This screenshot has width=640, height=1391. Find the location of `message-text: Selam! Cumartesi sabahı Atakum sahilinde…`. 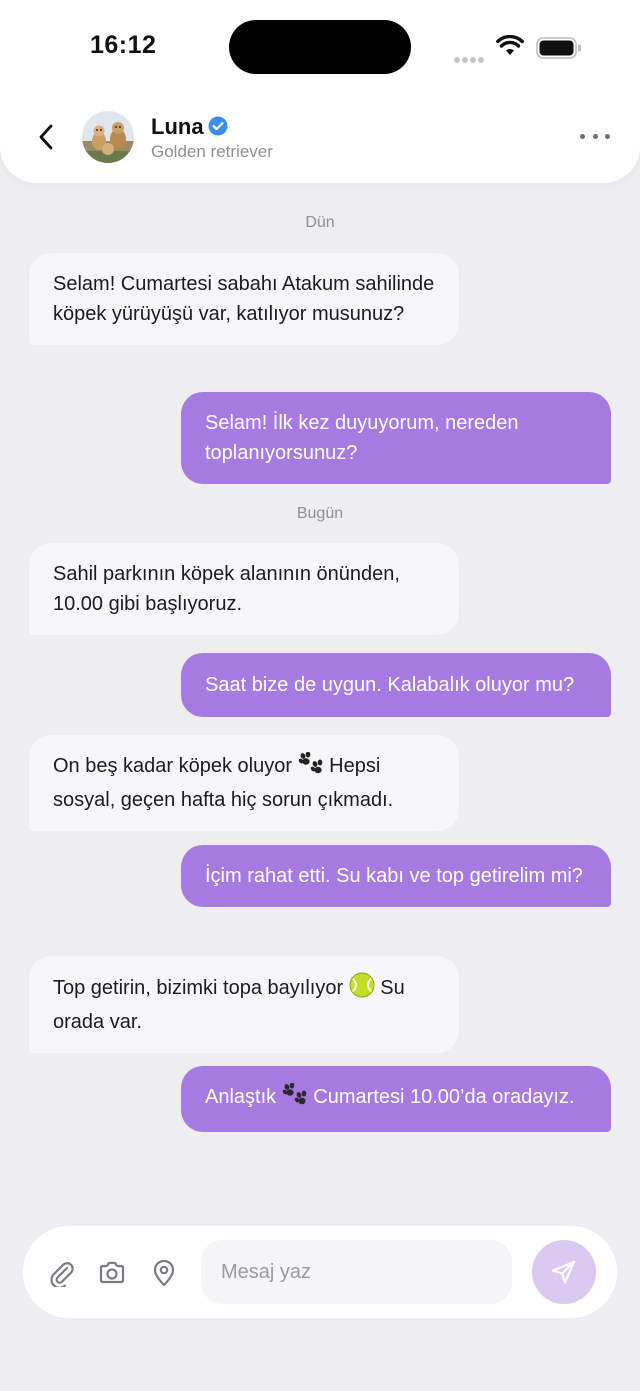

message-text: Selam! Cumartesi sabahı Atakum sahilinde… is located at coordinates (244, 299).